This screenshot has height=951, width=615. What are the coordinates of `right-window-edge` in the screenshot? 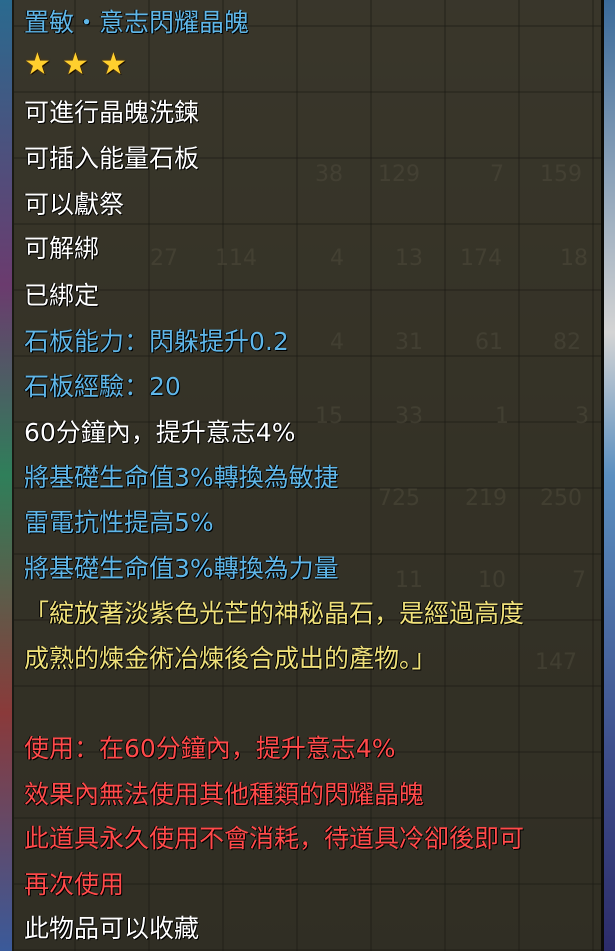 It's located at (609, 475).